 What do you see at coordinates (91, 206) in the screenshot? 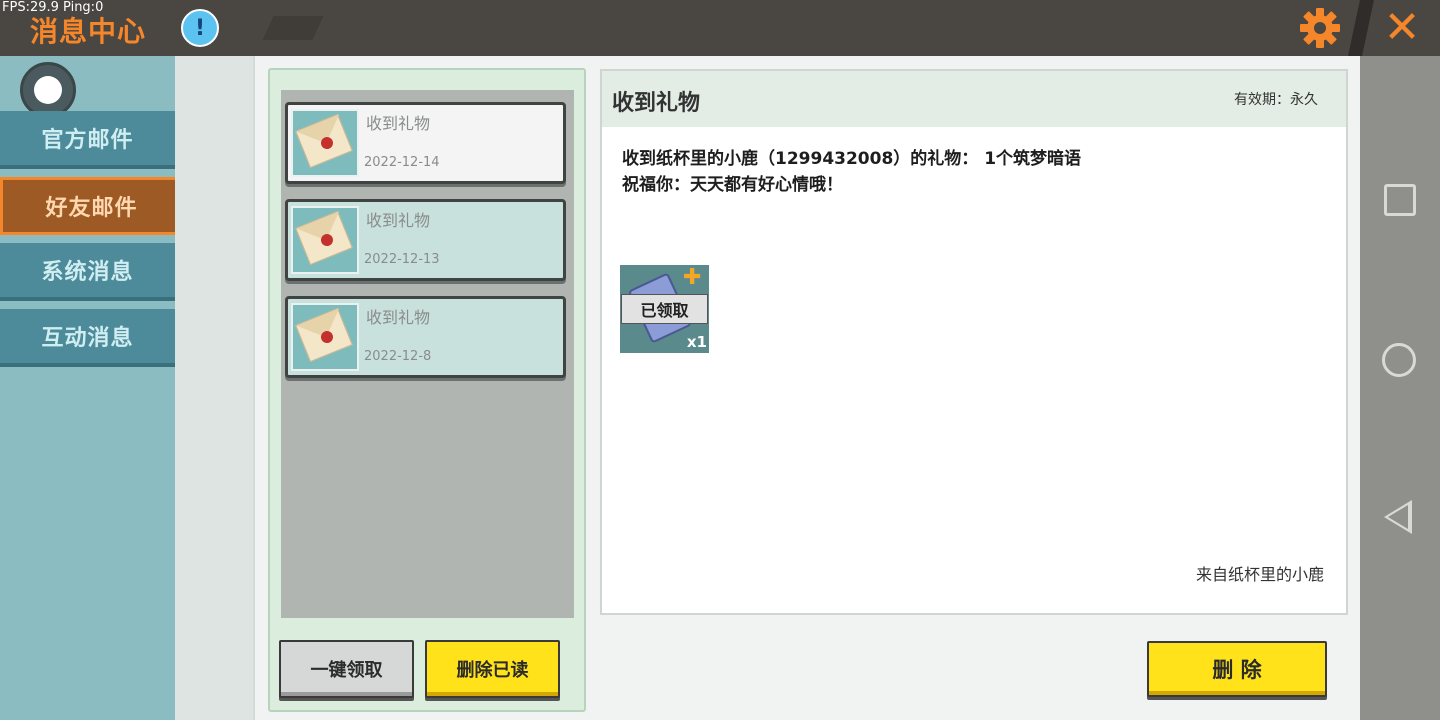
I see `tab-friend-mail: 好友邮件` at bounding box center [91, 206].